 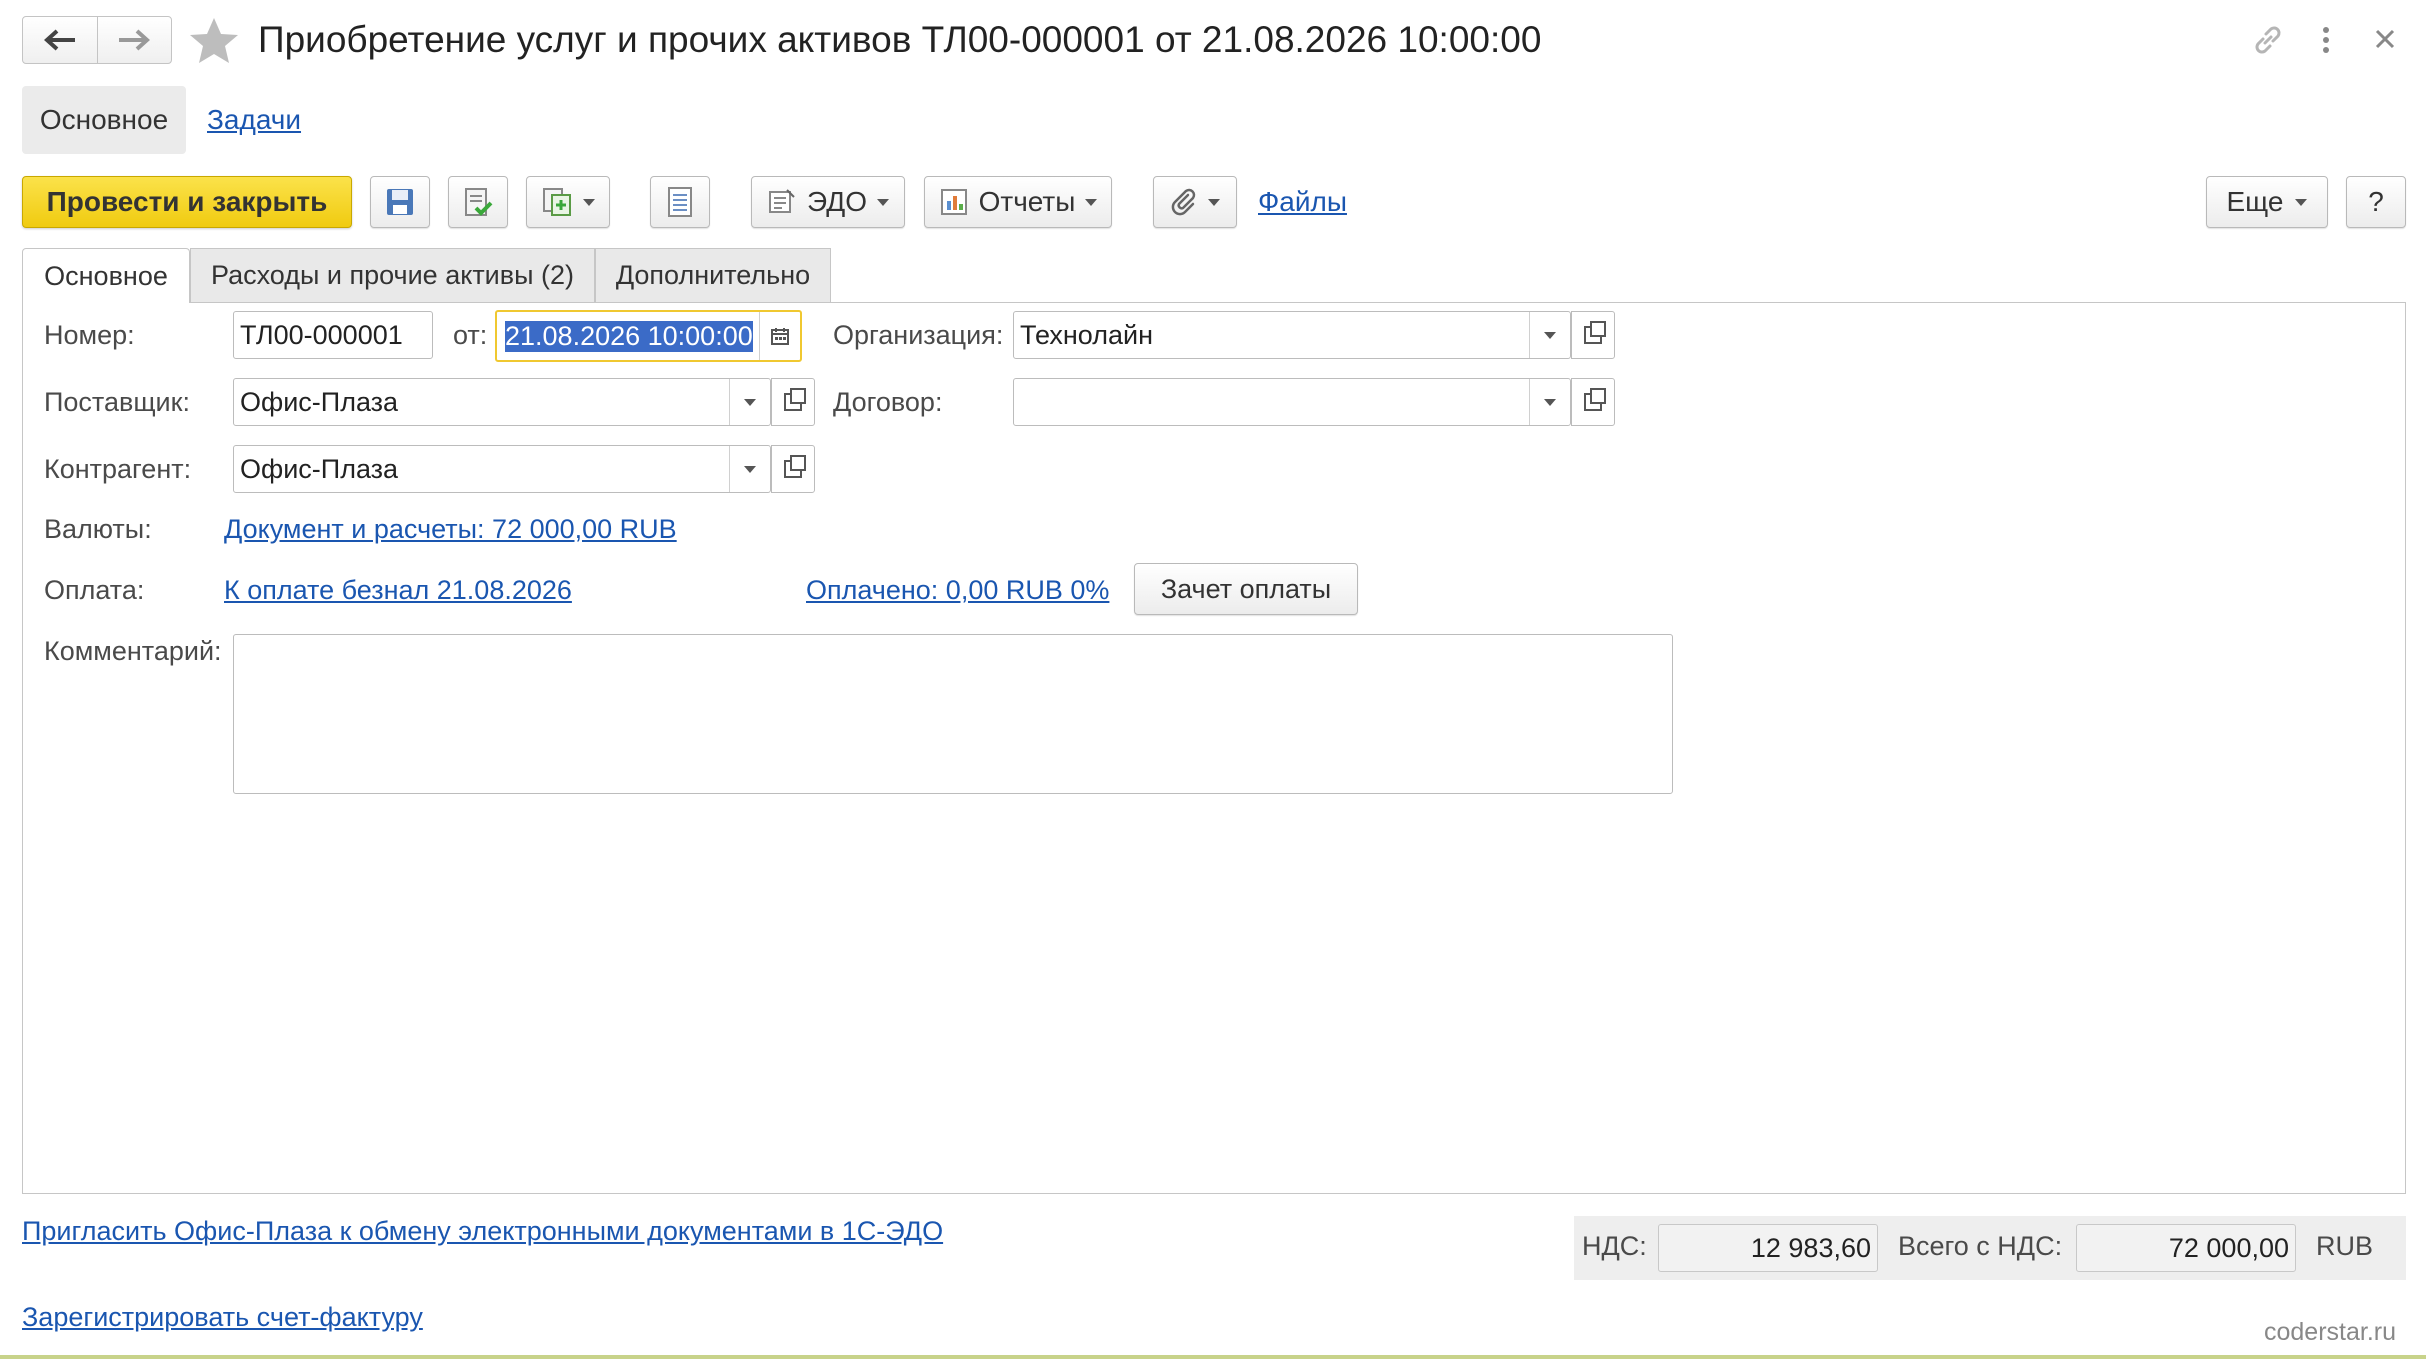 I want to click on payment-offset-label: Зачет оплаты, so click(x=1246, y=588).